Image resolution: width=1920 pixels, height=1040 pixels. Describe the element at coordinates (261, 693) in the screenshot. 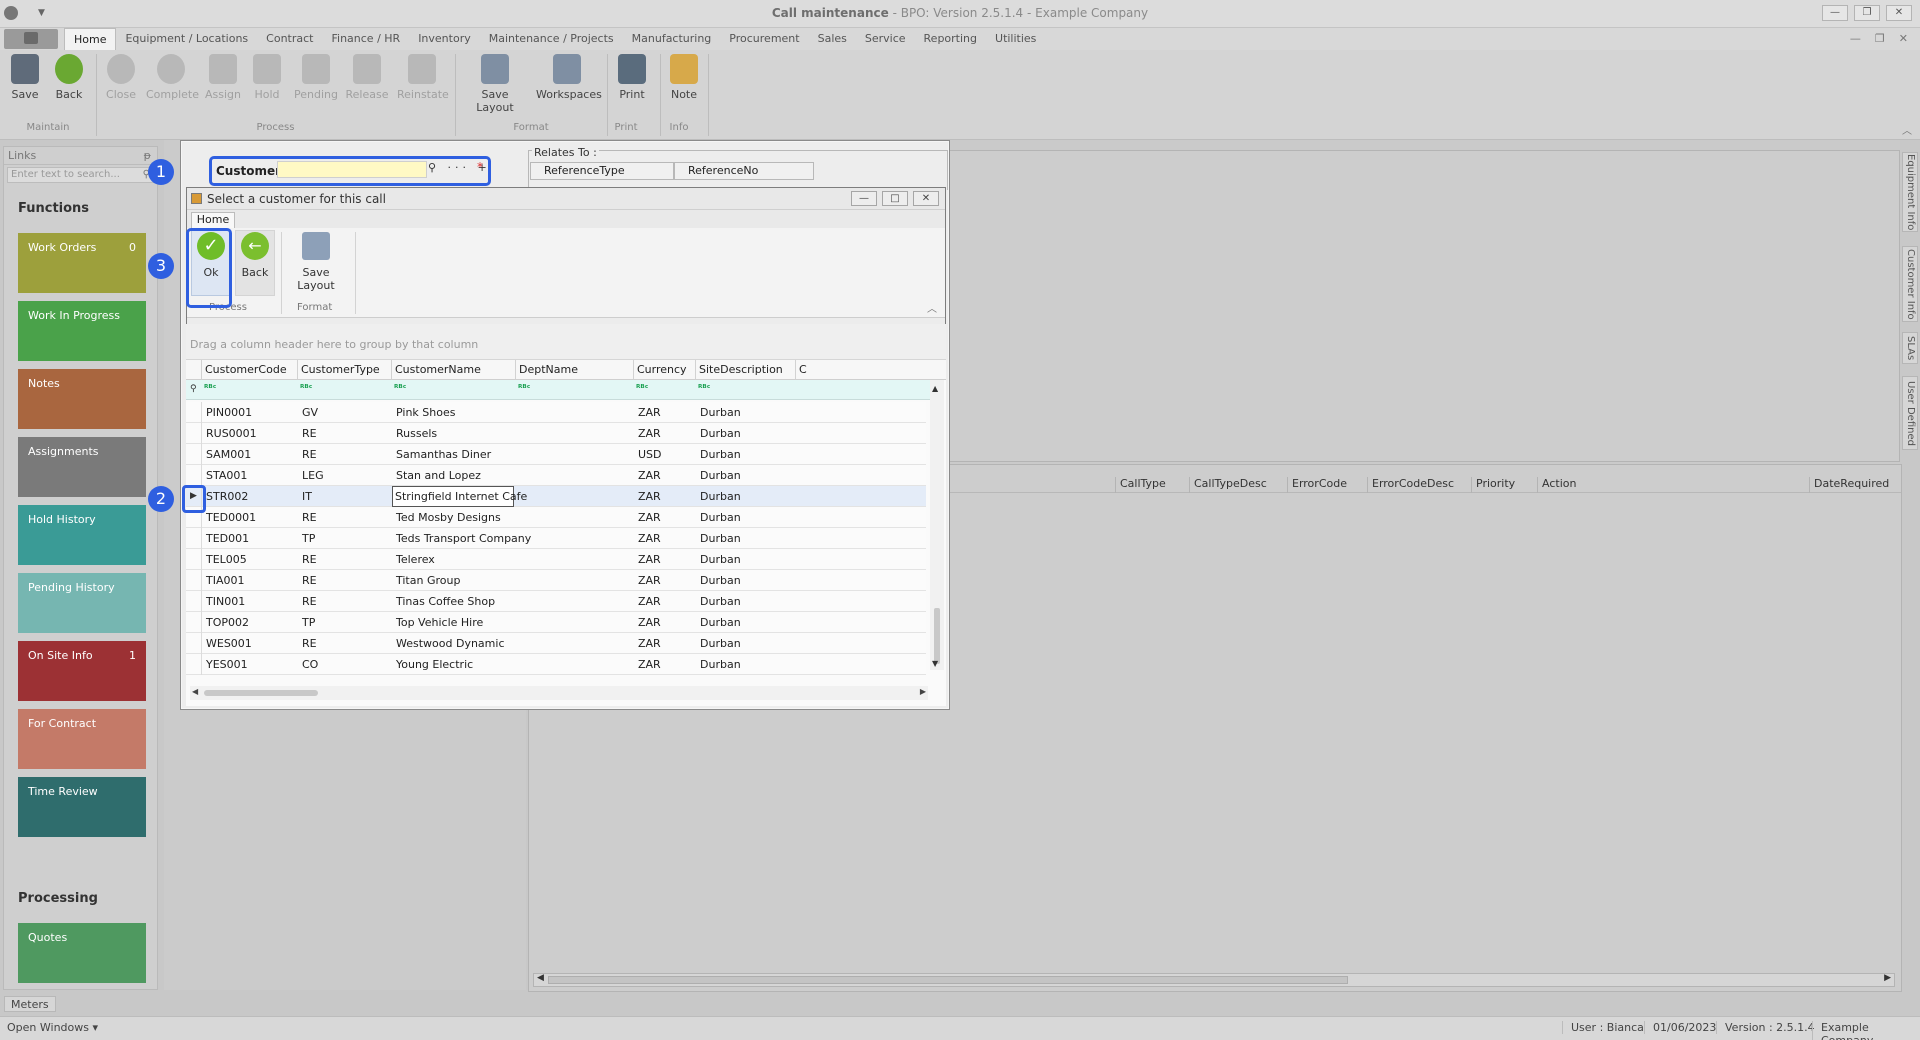

I see `hscroll-thumb` at that location.